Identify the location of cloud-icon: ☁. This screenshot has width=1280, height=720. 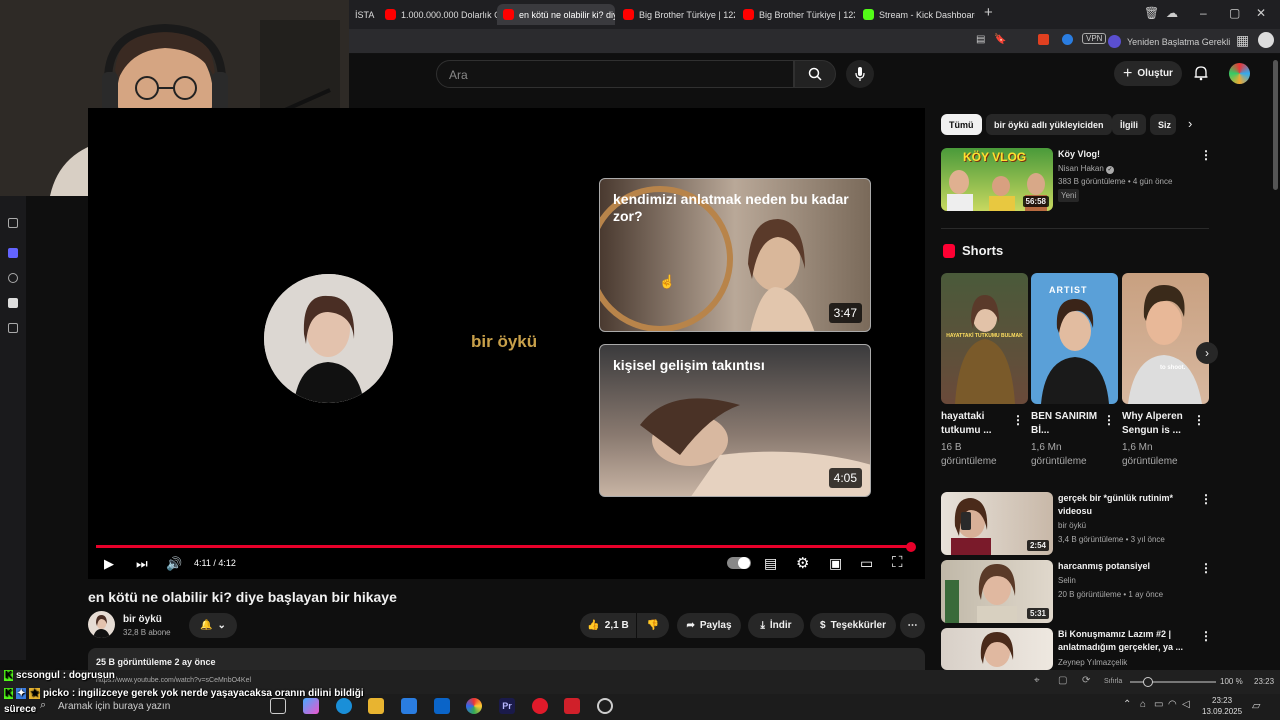
(1172, 13).